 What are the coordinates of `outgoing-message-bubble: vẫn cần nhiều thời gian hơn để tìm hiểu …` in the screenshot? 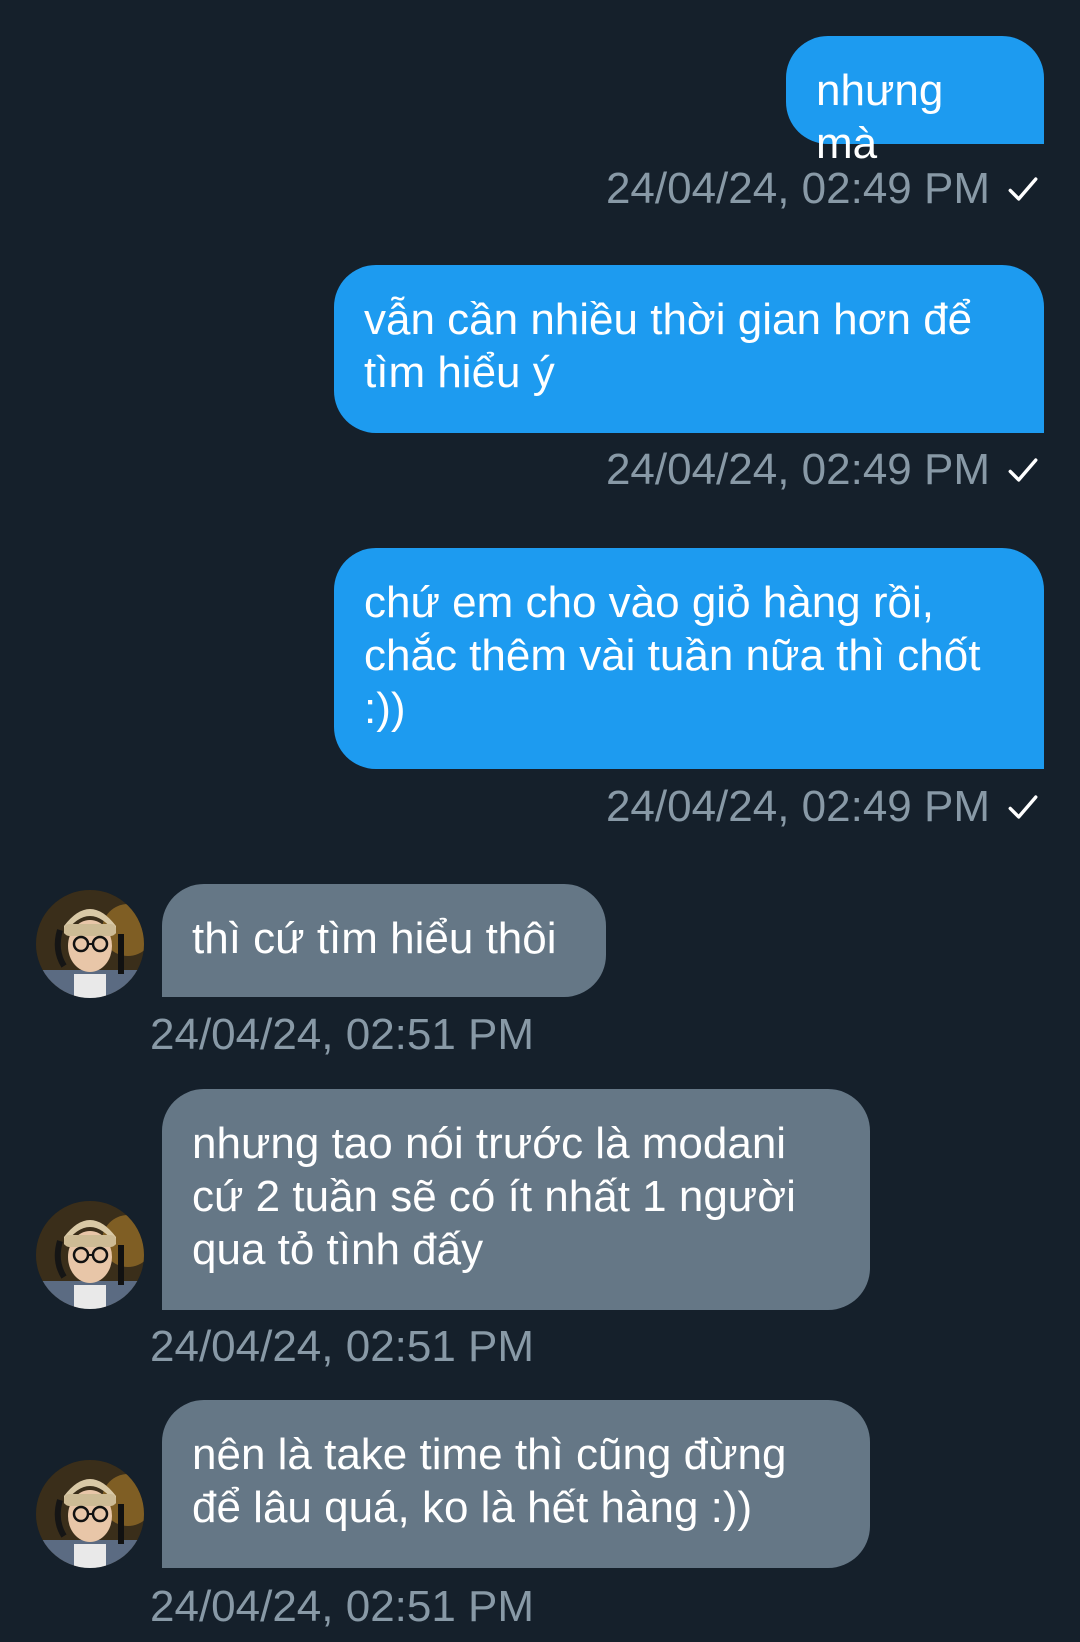 It's located at (689, 349).